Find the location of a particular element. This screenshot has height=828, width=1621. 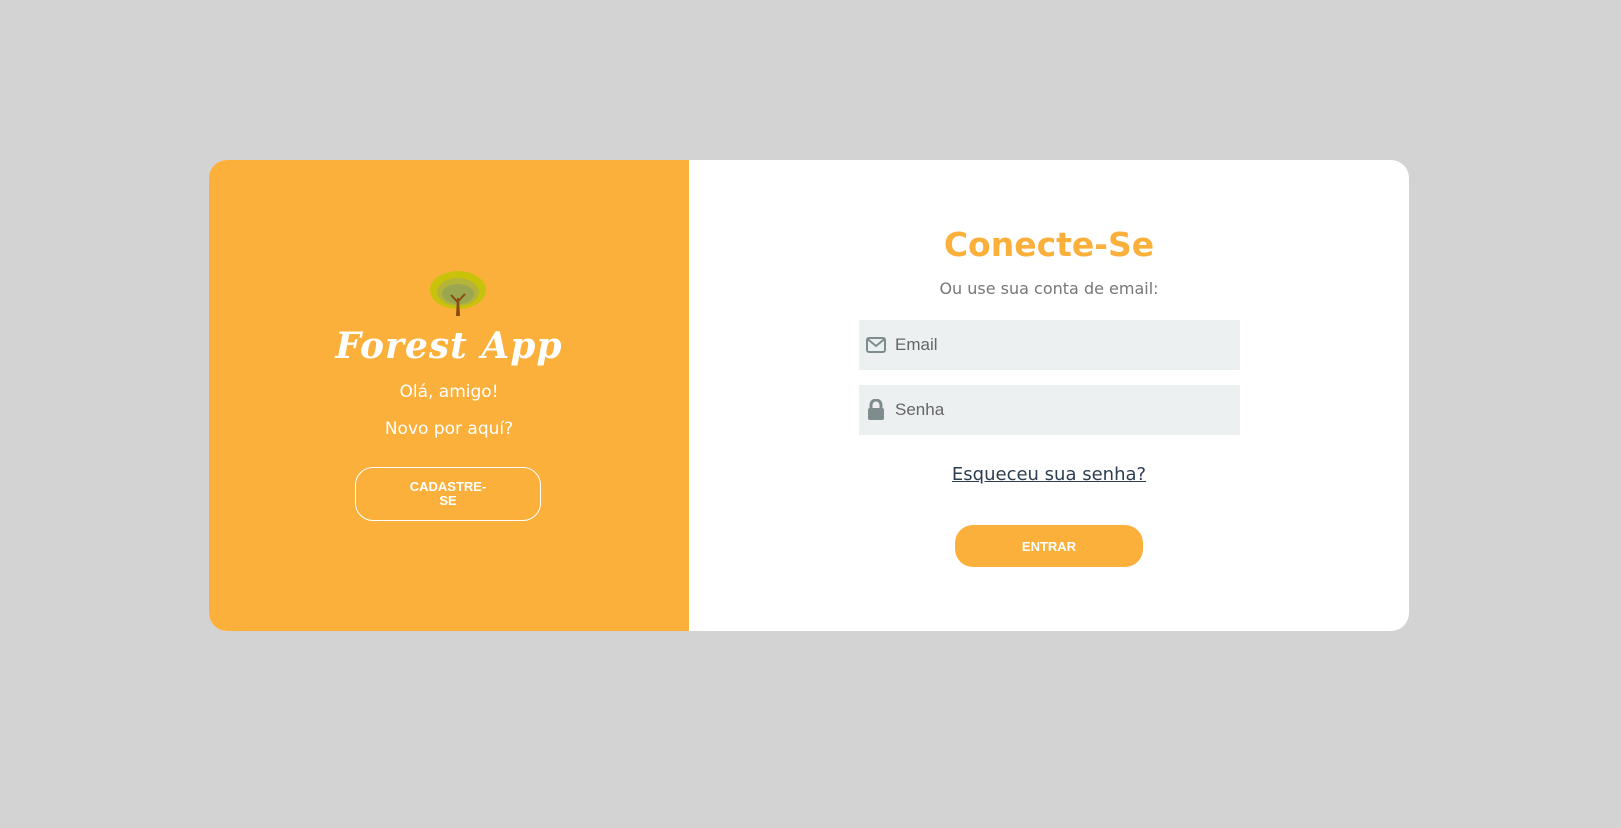

email-field-container is located at coordinates (1049, 345).